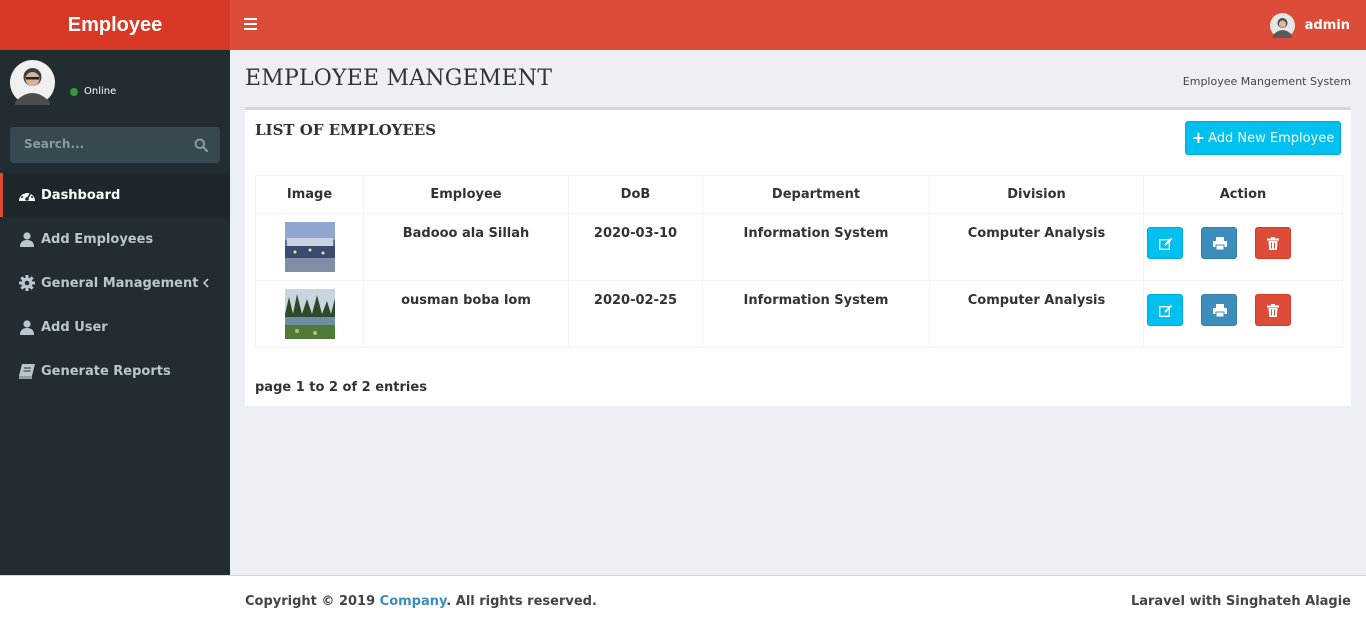 This screenshot has height=627, width=1366. Describe the element at coordinates (466, 314) in the screenshot. I see `employee-name: ousman boba lom` at that location.